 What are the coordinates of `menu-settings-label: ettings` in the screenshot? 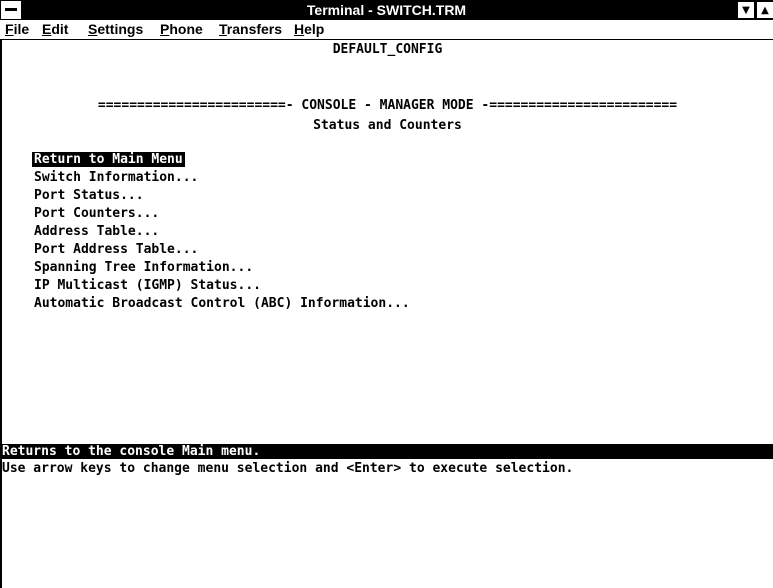 It's located at (120, 29).